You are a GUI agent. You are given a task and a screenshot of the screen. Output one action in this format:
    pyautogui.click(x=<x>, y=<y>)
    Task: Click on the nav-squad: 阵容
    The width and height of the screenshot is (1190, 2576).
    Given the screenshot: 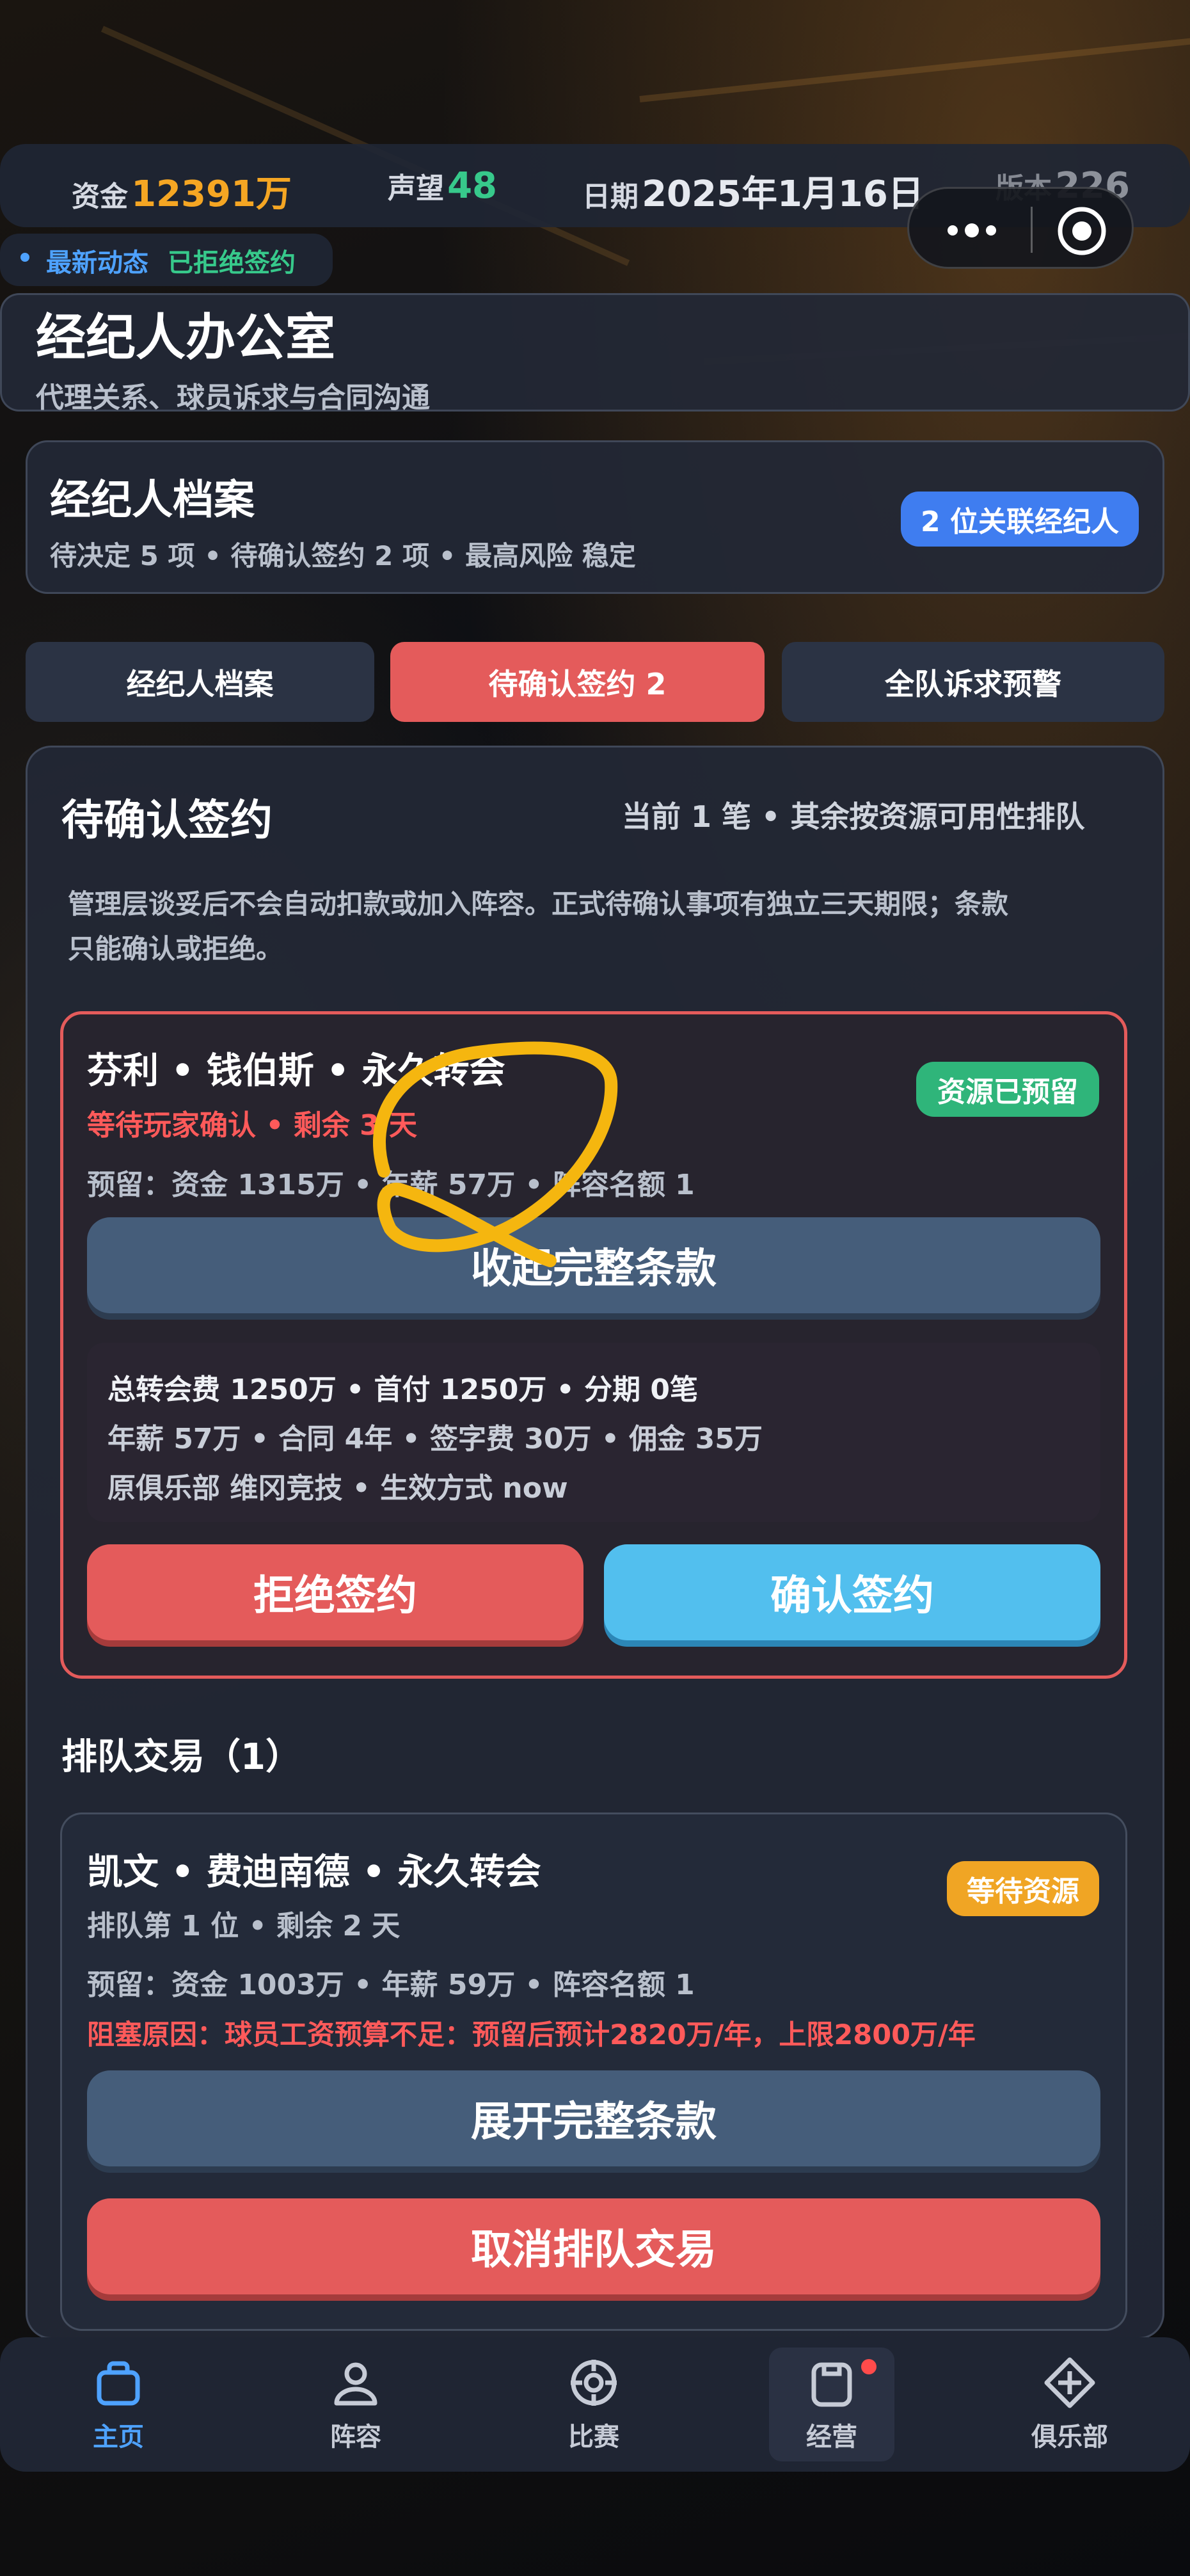 What is the action you would take?
    pyautogui.click(x=356, y=2404)
    